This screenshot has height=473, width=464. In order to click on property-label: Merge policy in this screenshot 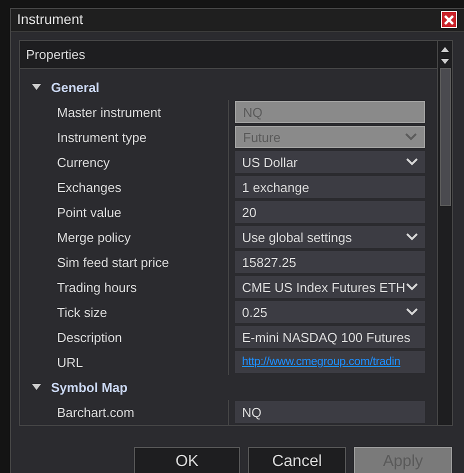, I will do `click(94, 237)`.